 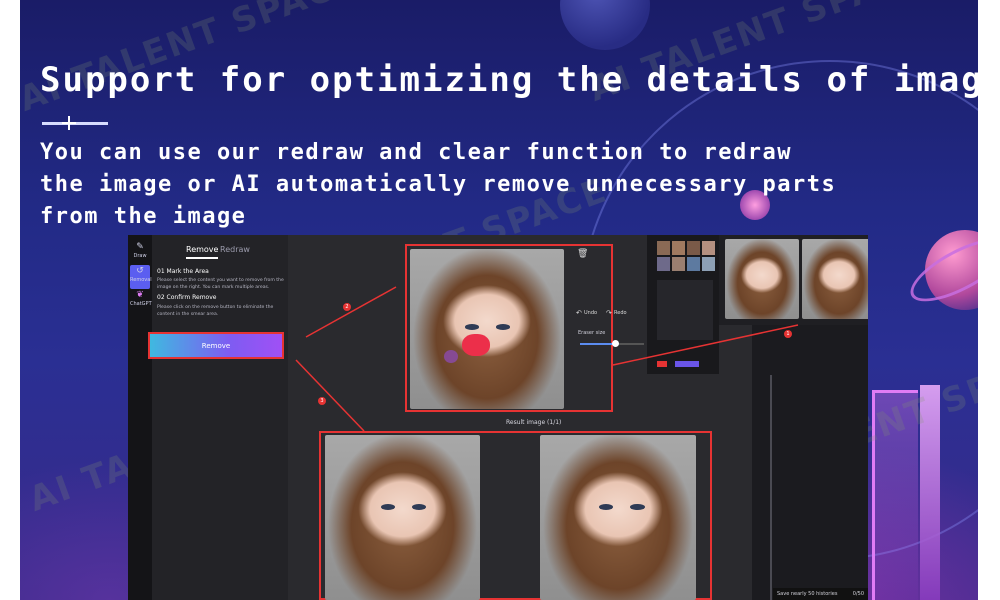 I want to click on callout-1: 1, so click(x=788, y=334).